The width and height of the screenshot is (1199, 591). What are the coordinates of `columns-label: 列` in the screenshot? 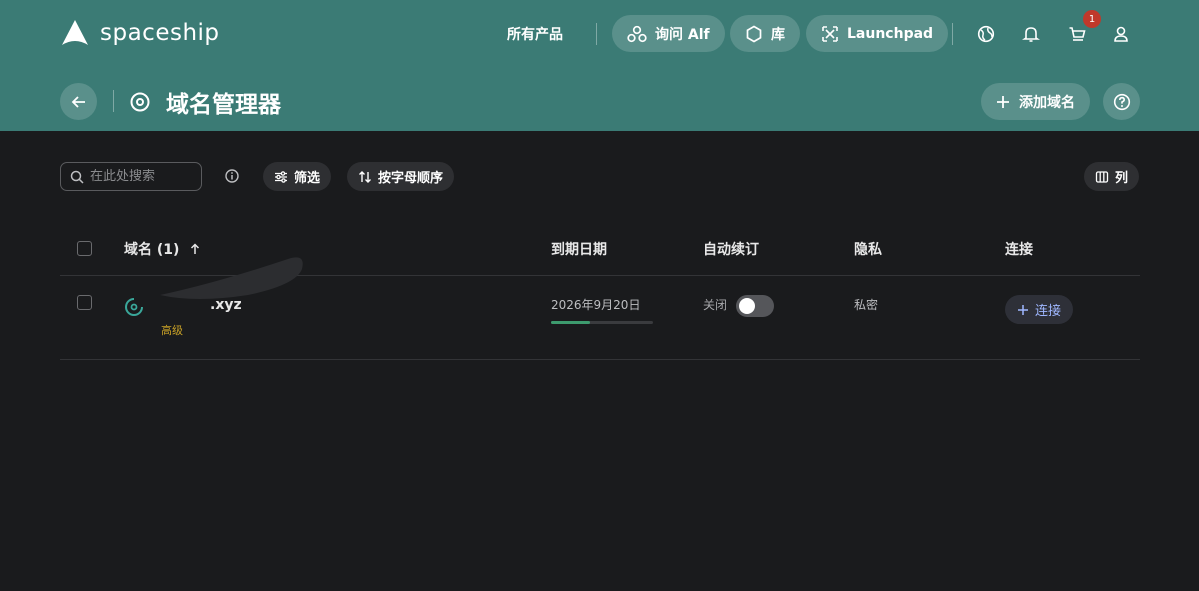 It's located at (1122, 178).